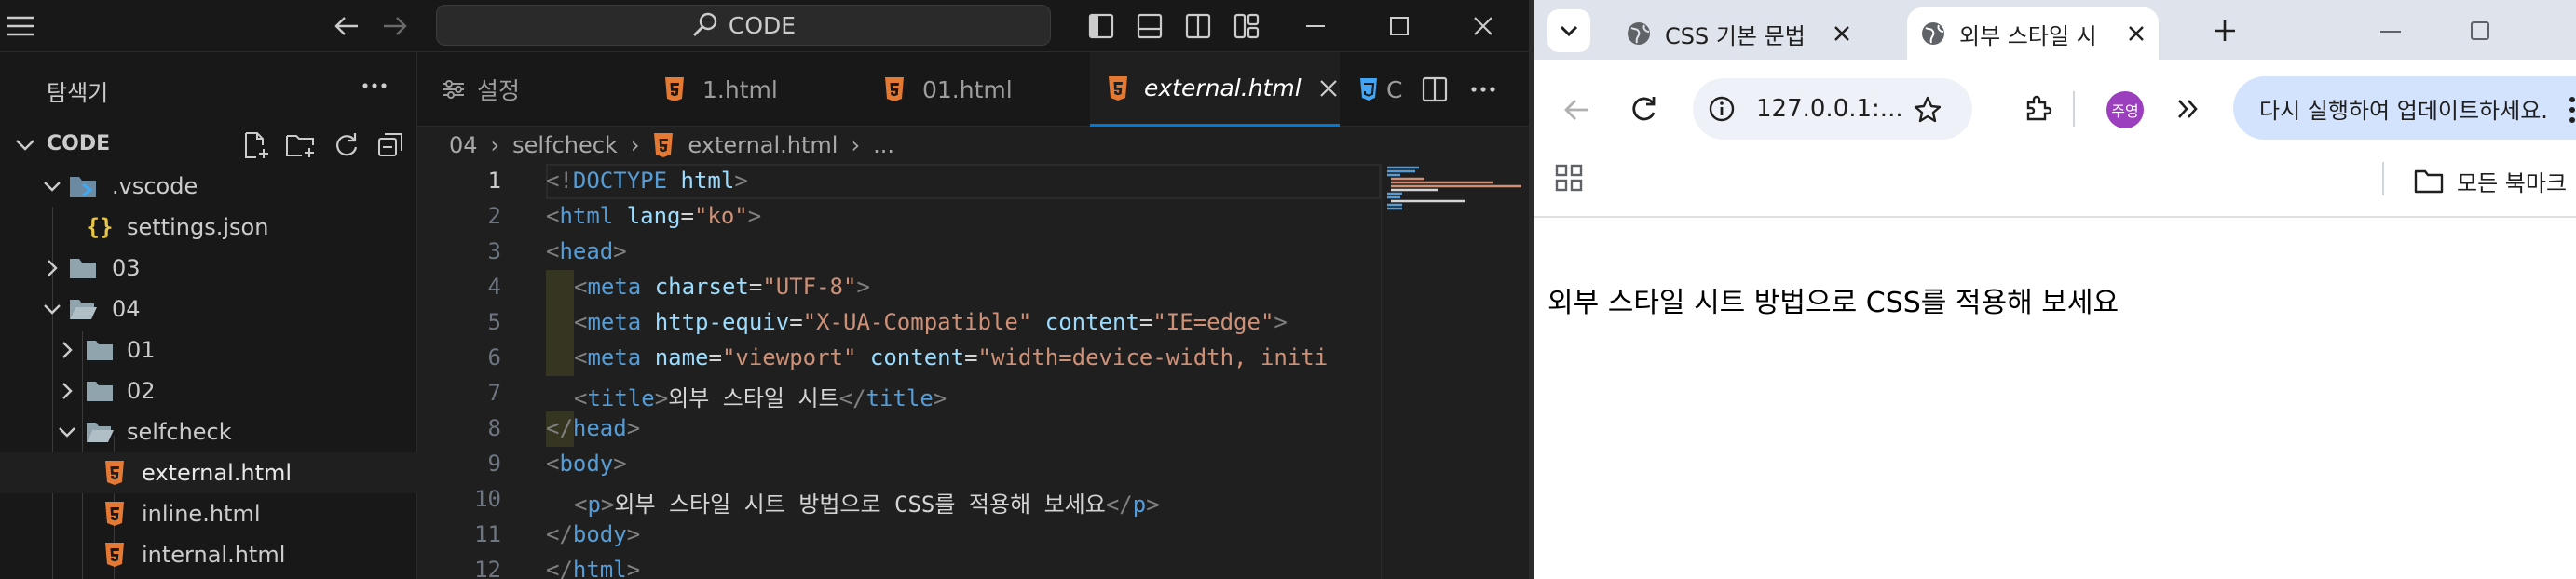 The height and width of the screenshot is (579, 2576). Describe the element at coordinates (208, 554) in the screenshot. I see `tree-item-internal-html: internal.html` at that location.